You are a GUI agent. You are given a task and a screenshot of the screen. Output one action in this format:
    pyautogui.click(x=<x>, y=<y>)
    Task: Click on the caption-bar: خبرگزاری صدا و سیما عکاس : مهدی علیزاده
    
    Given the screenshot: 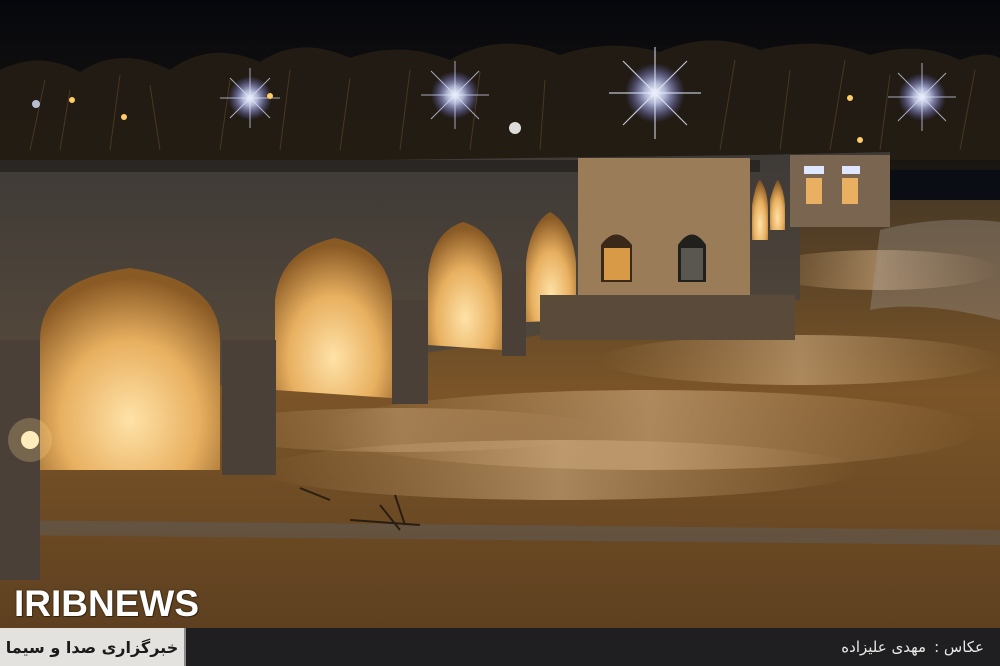 What is the action you would take?
    pyautogui.click(x=500, y=647)
    